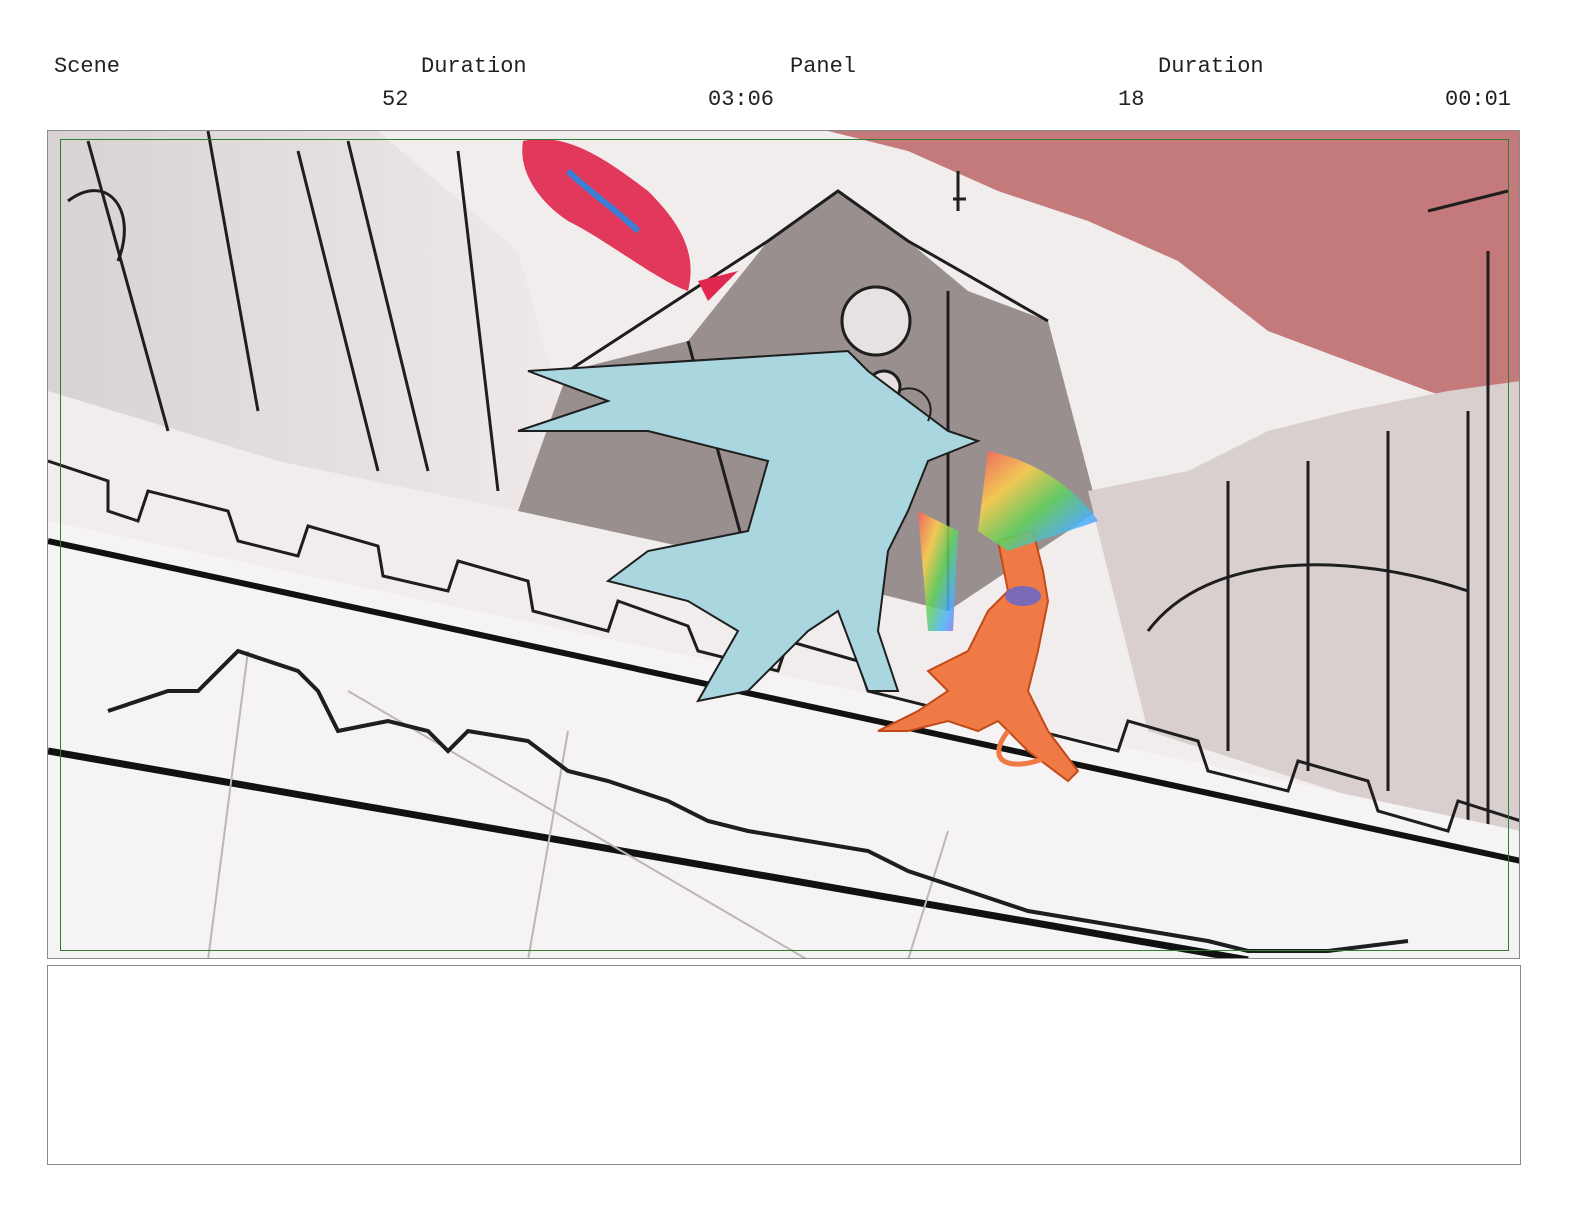 The width and height of the screenshot is (1584, 1224). Describe the element at coordinates (1478, 99) in the screenshot. I see `panel-duration-value: 00:01` at that location.